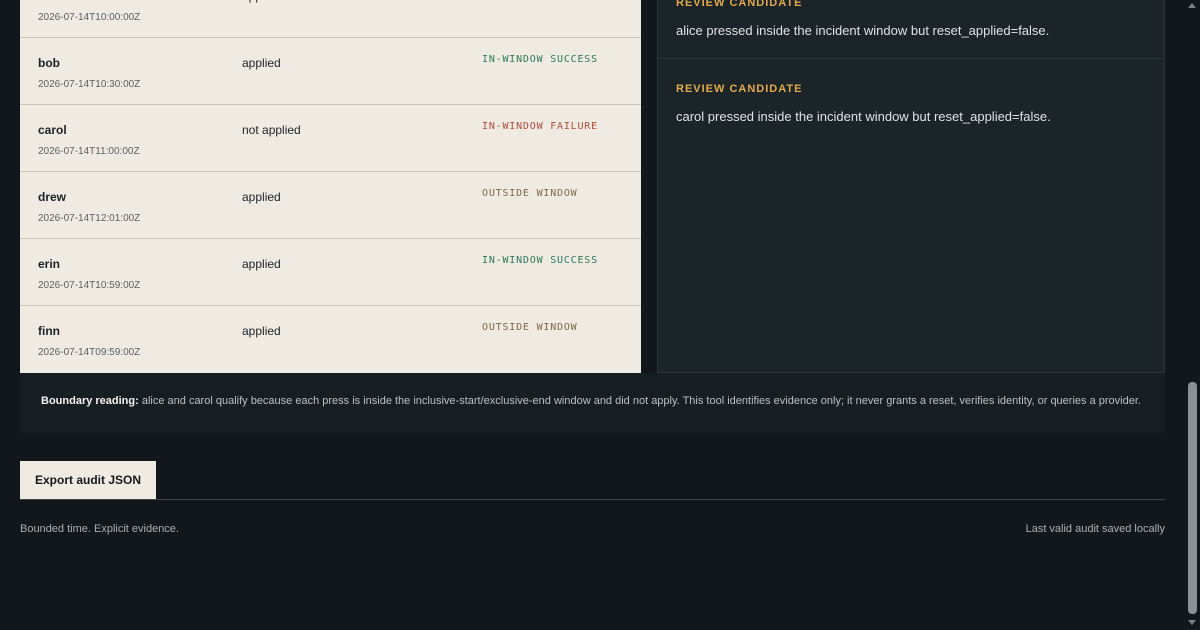  Describe the element at coordinates (1192, 315) in the screenshot. I see `page-scrollbar` at that location.